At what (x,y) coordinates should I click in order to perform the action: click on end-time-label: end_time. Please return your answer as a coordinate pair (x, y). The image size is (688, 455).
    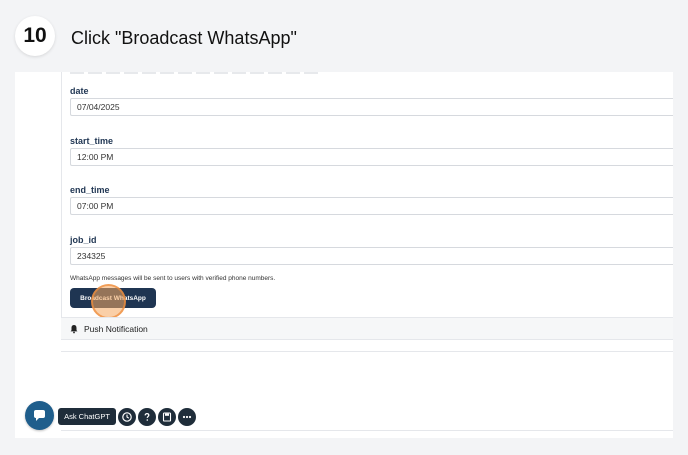
    Looking at the image, I should click on (90, 190).